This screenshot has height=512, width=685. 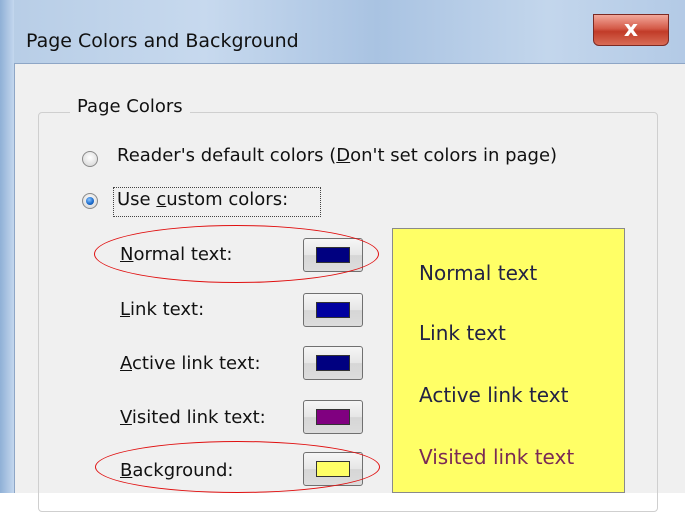 I want to click on normal-text-label: Normal text:, so click(x=176, y=254).